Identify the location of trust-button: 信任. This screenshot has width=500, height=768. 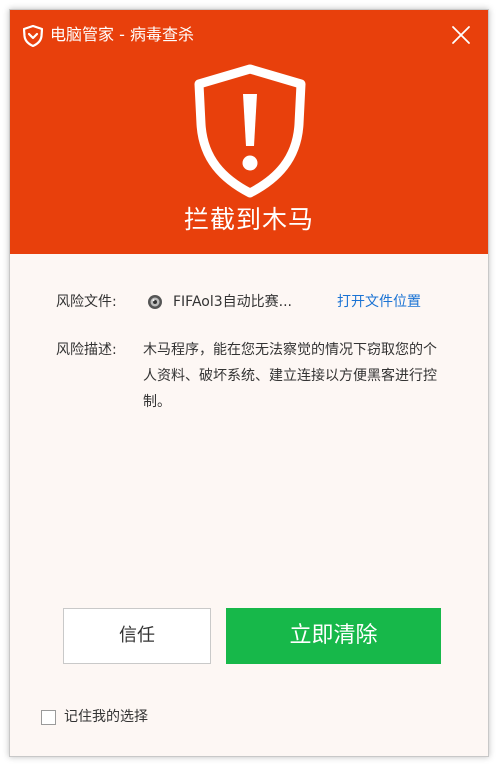
(137, 636).